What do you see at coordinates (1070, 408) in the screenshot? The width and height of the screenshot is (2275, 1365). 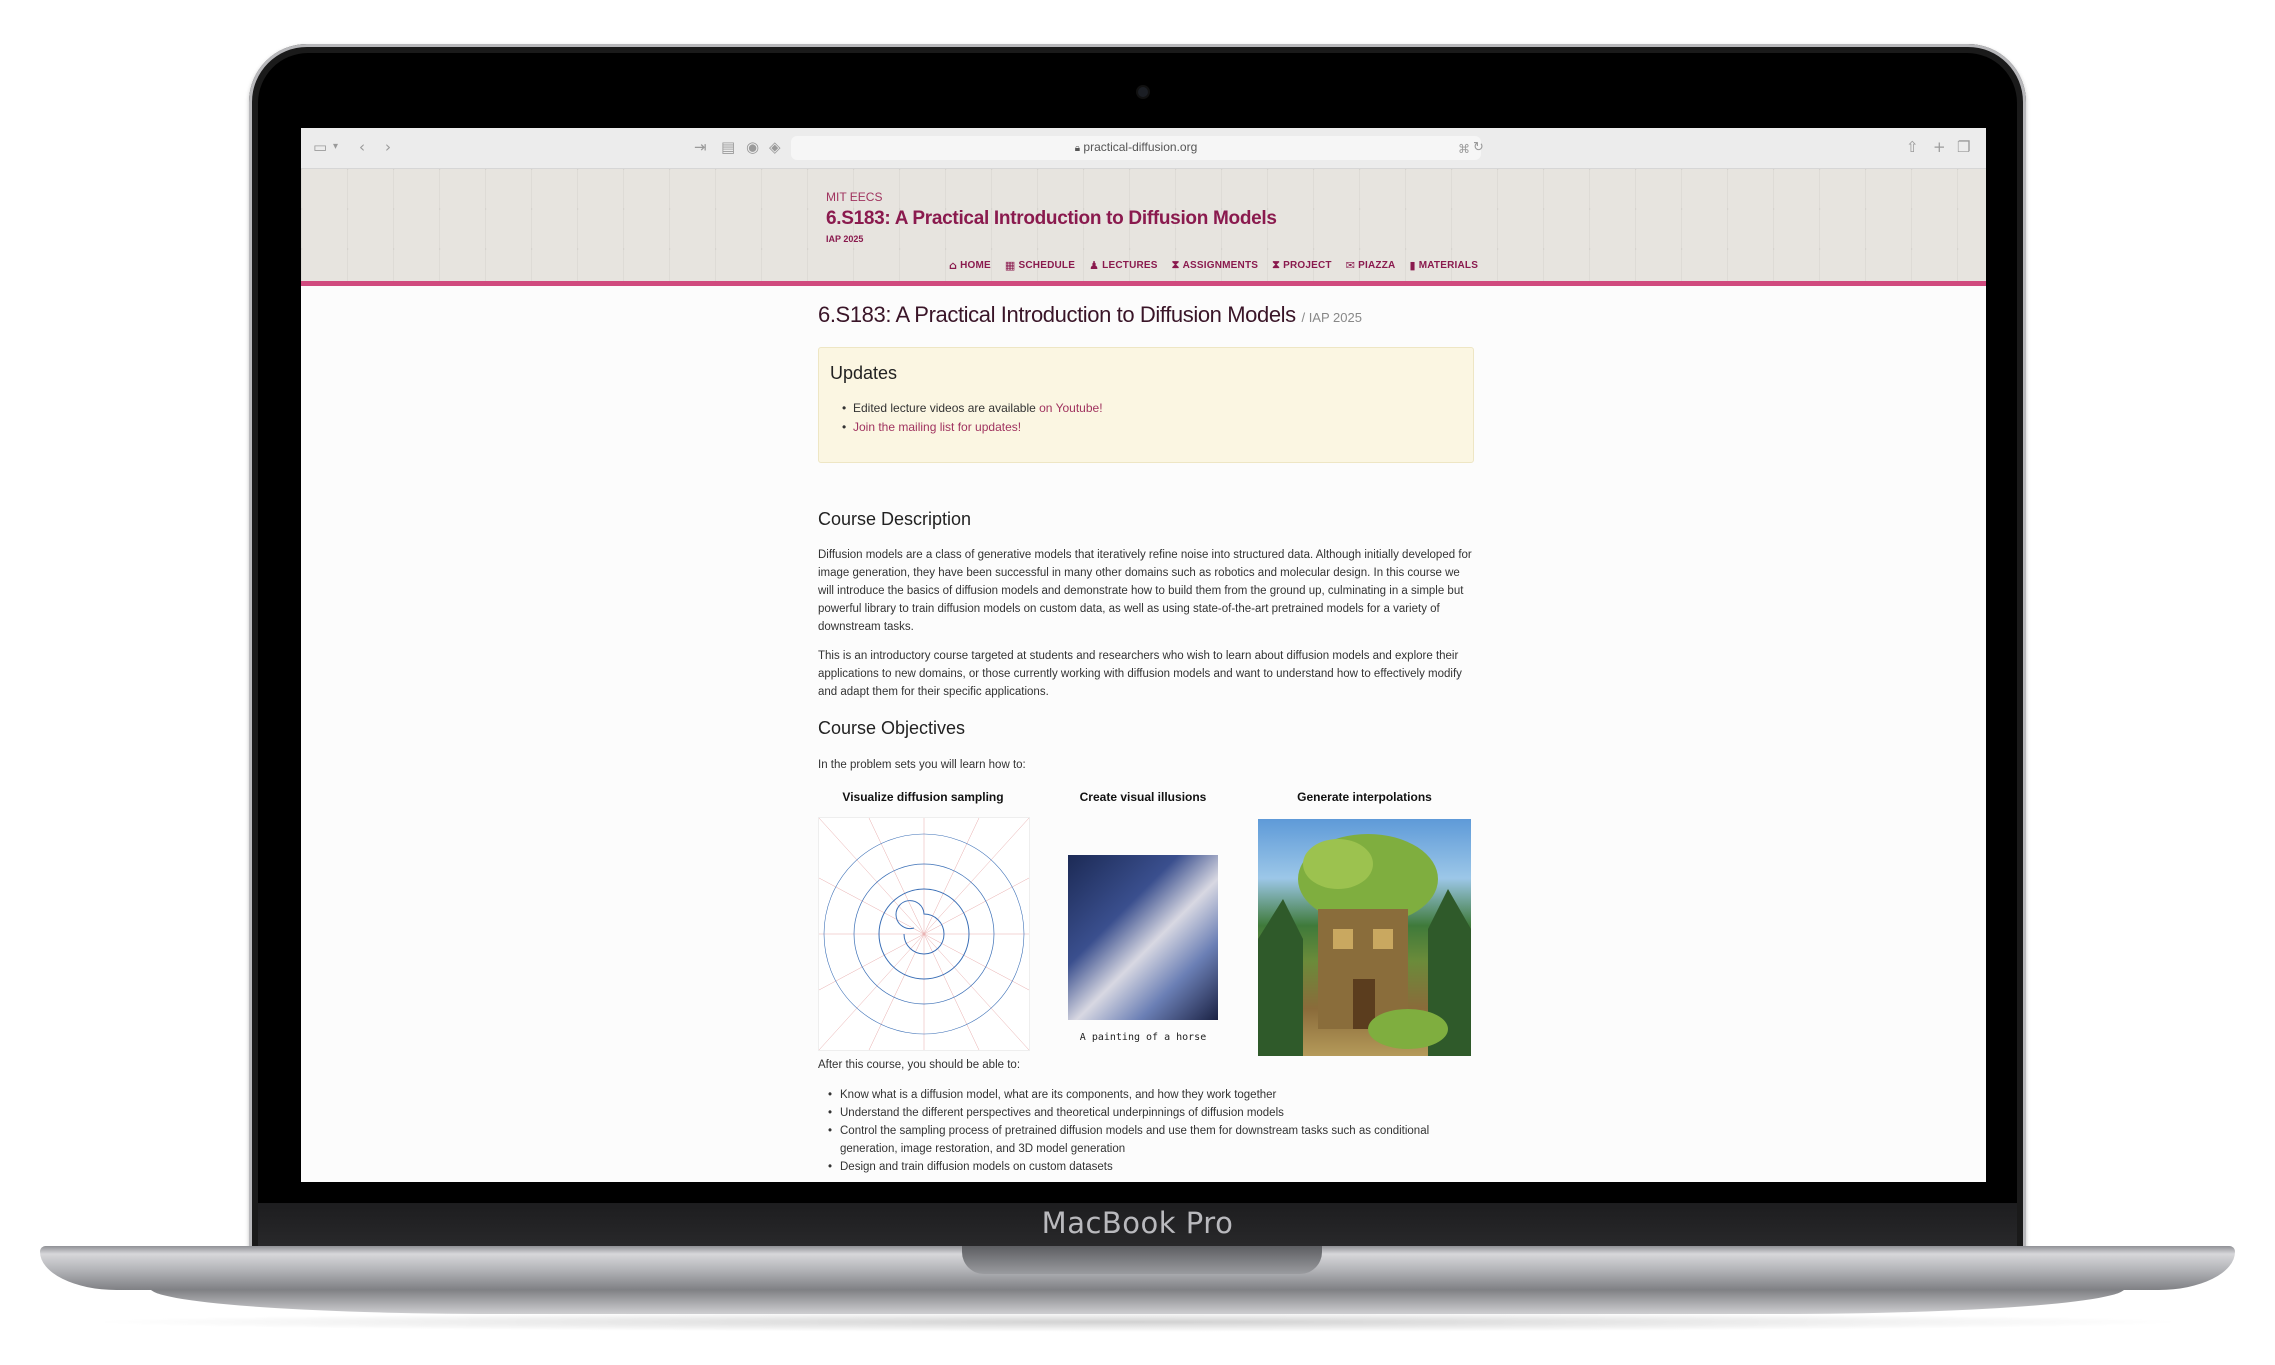 I see `youtube-link: on Youtube!` at bounding box center [1070, 408].